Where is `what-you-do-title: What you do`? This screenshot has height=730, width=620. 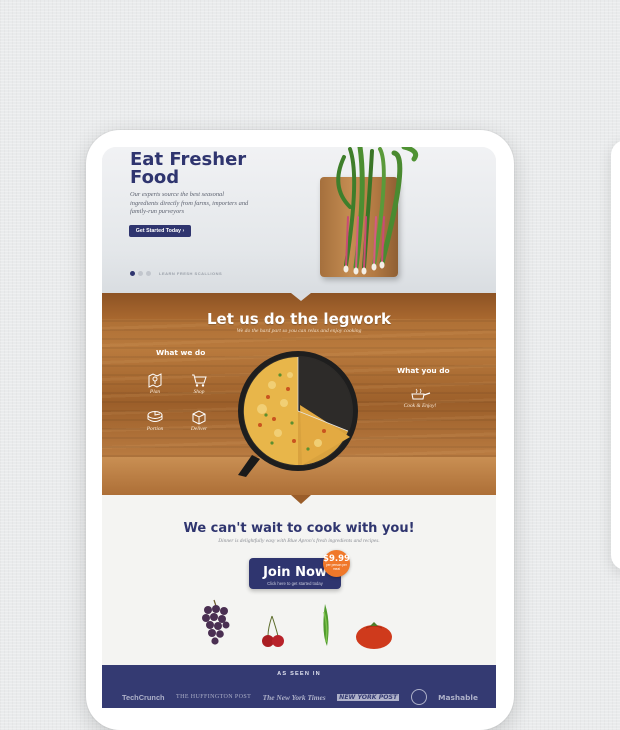 what-you-do-title: What you do is located at coordinates (423, 370).